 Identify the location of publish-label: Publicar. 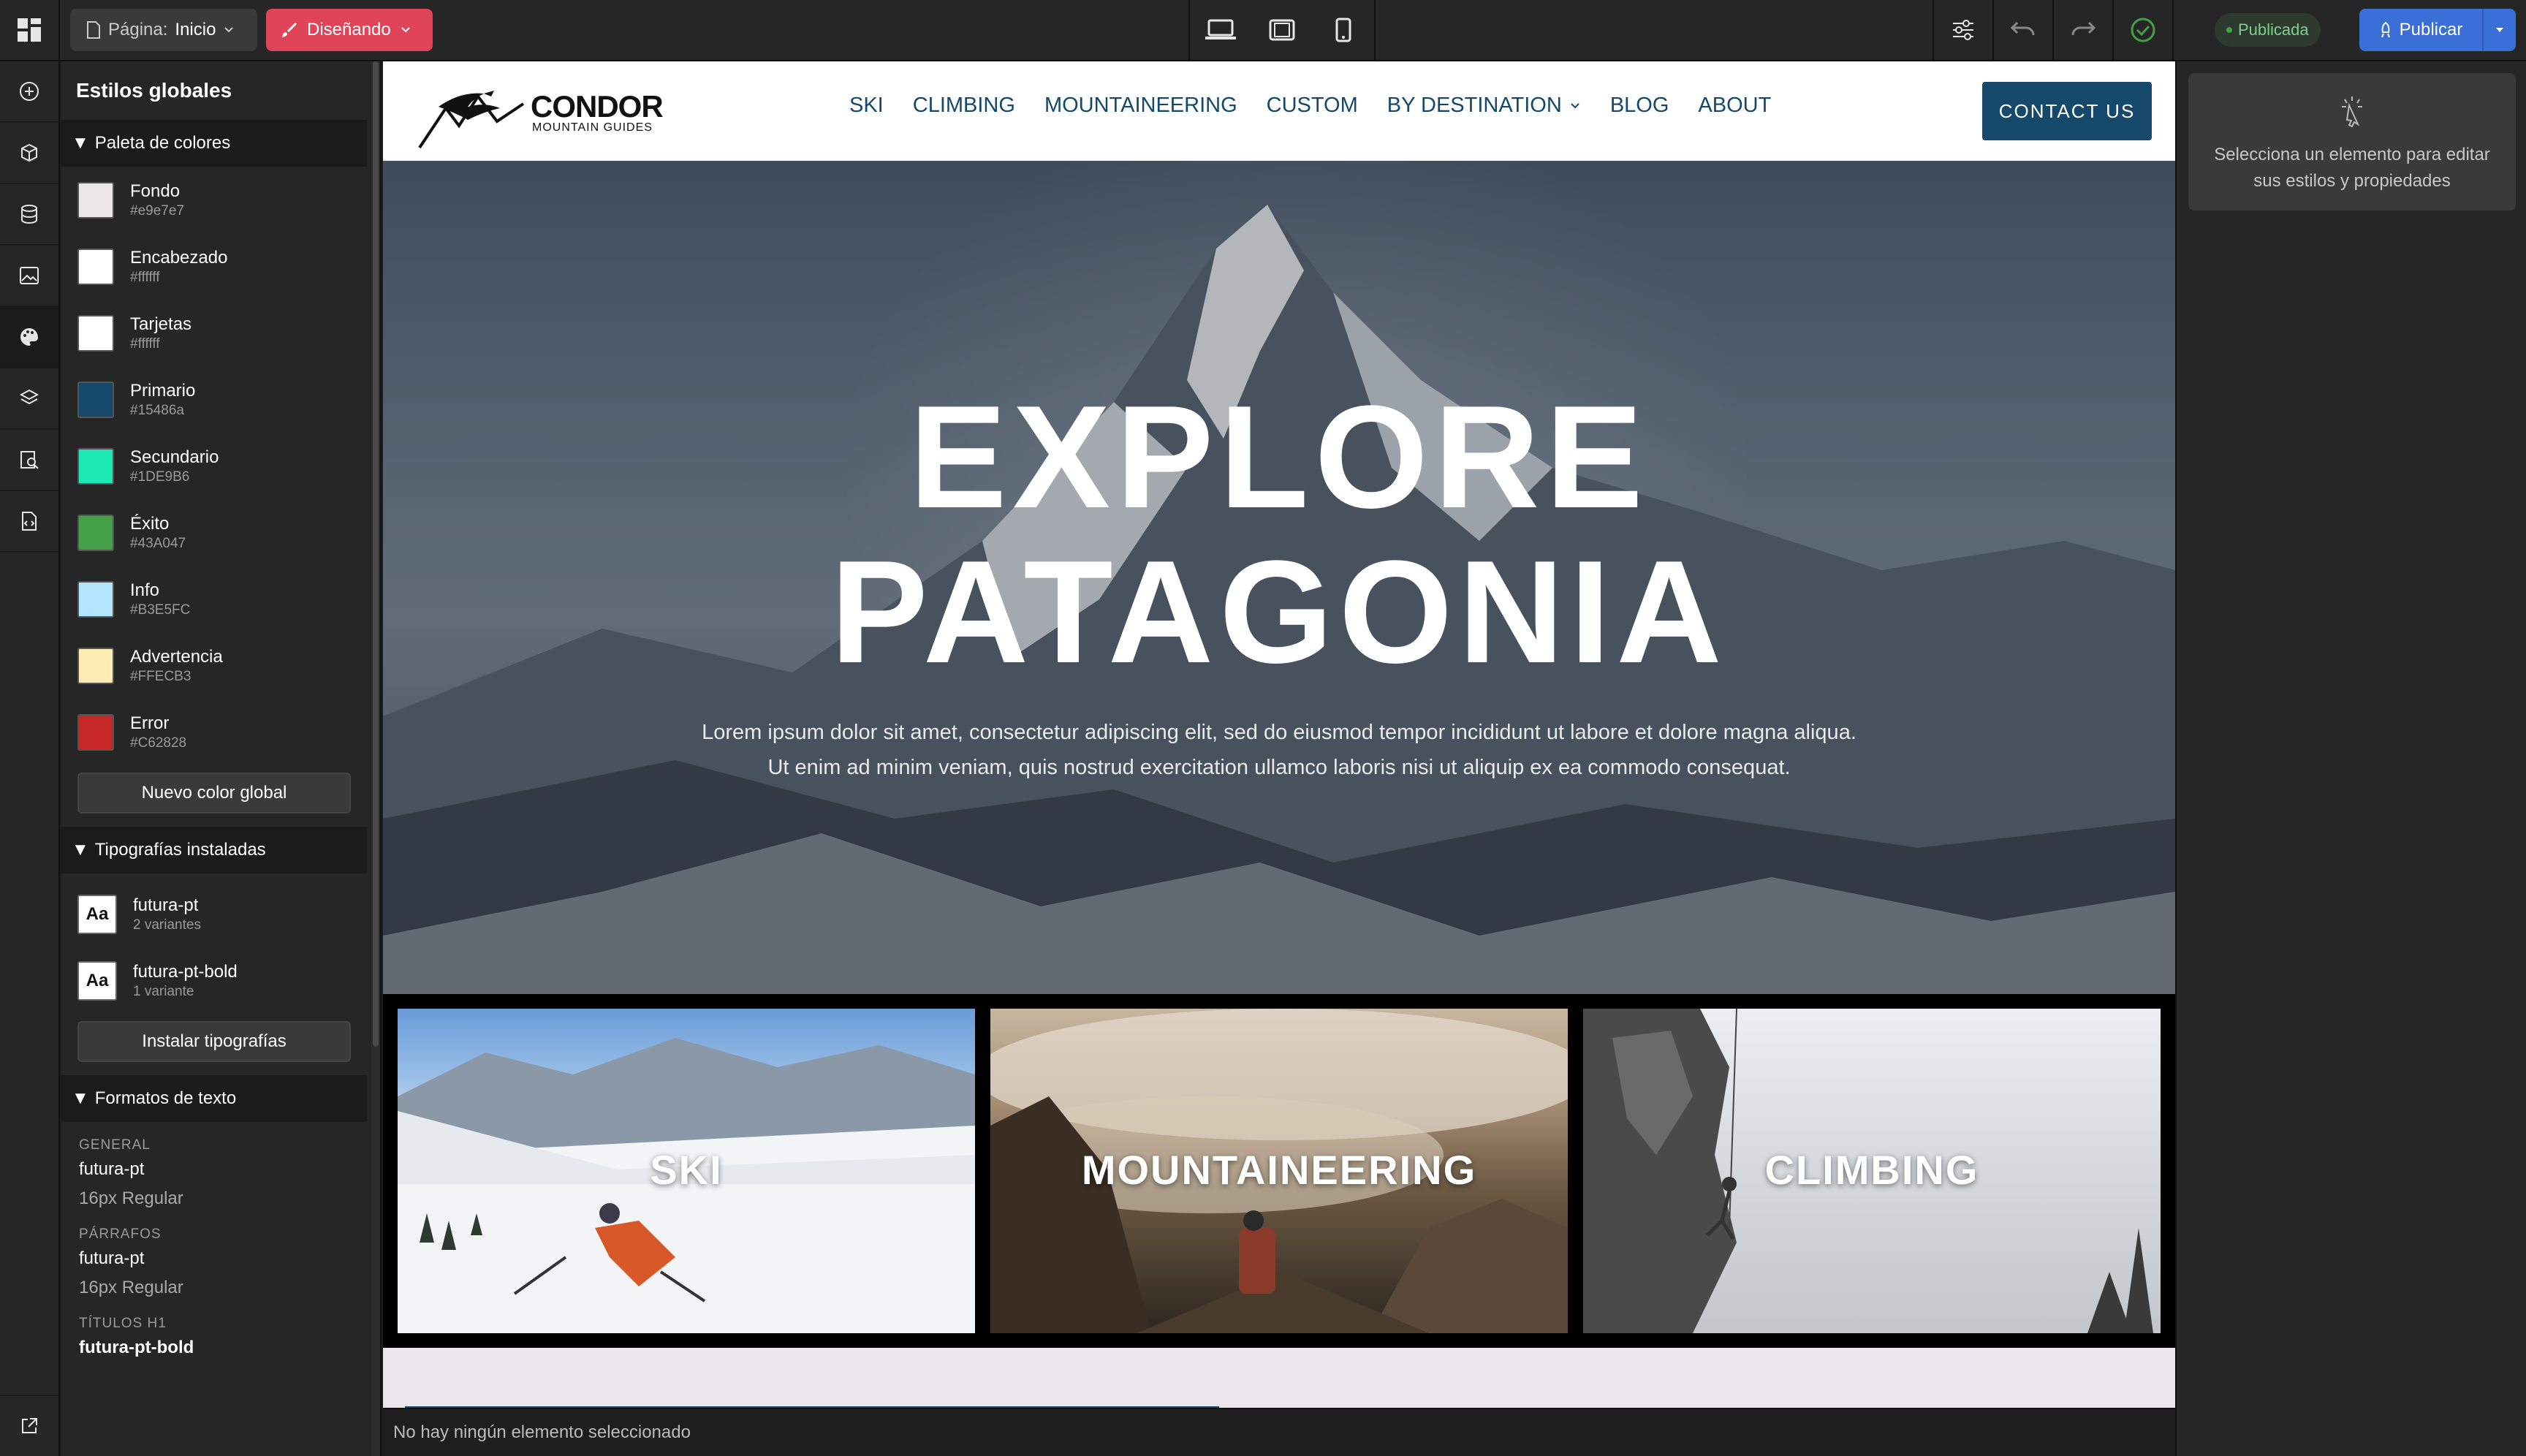
(2431, 29).